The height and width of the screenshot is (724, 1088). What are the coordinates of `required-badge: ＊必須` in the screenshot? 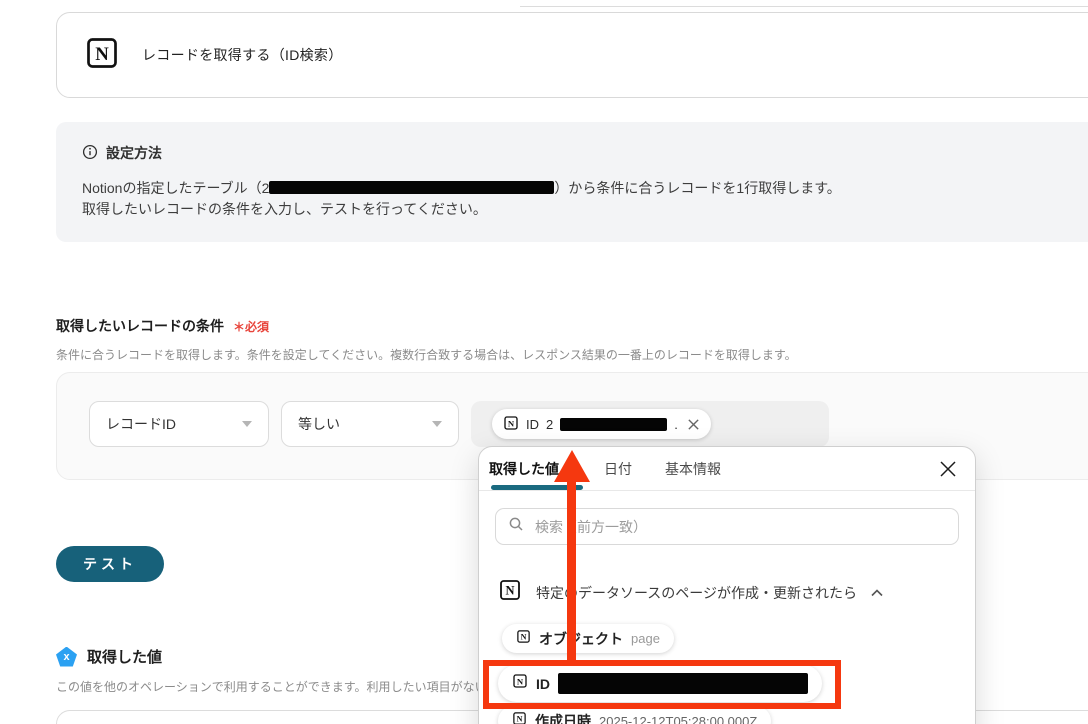 It's located at (251, 327).